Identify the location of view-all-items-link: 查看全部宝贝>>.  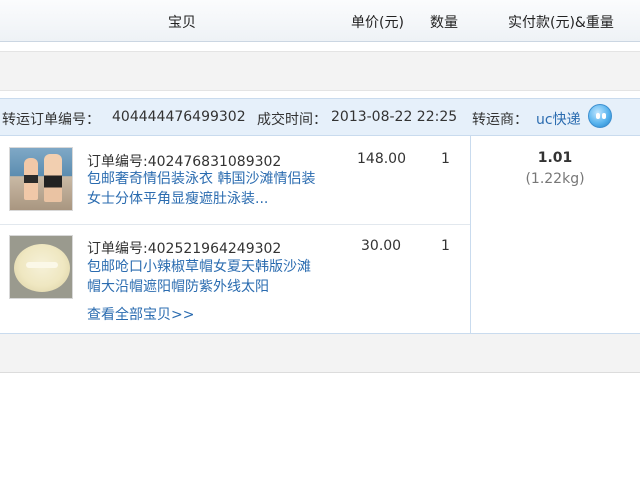
(140, 314).